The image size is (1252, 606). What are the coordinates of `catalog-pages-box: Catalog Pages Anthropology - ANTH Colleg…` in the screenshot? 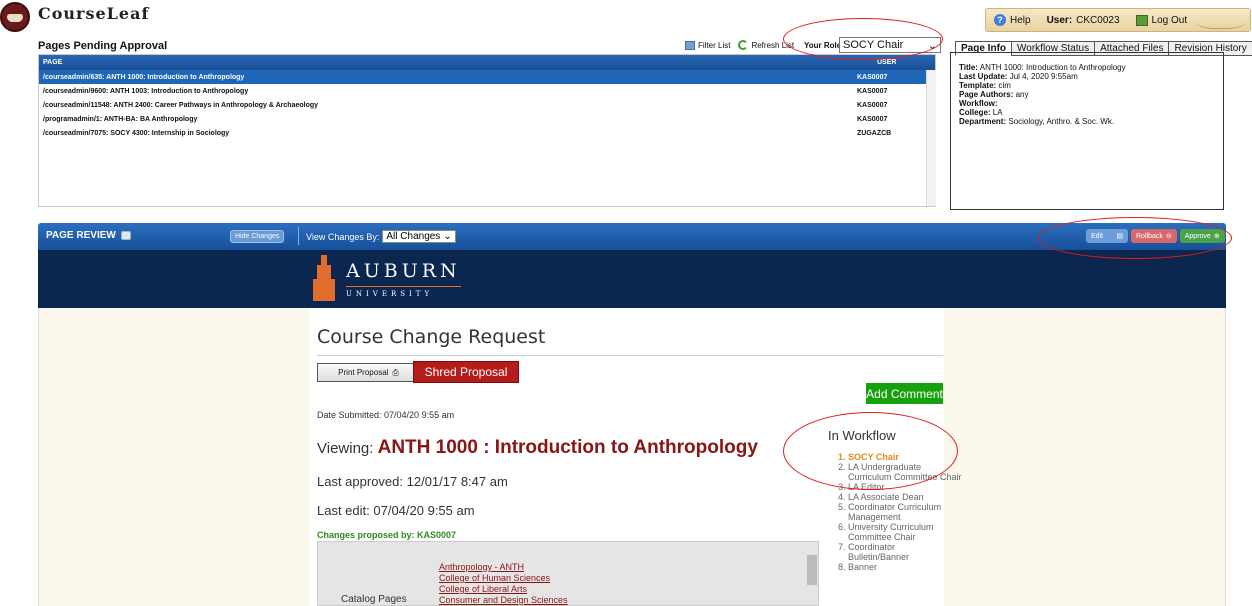 It's located at (568, 573).